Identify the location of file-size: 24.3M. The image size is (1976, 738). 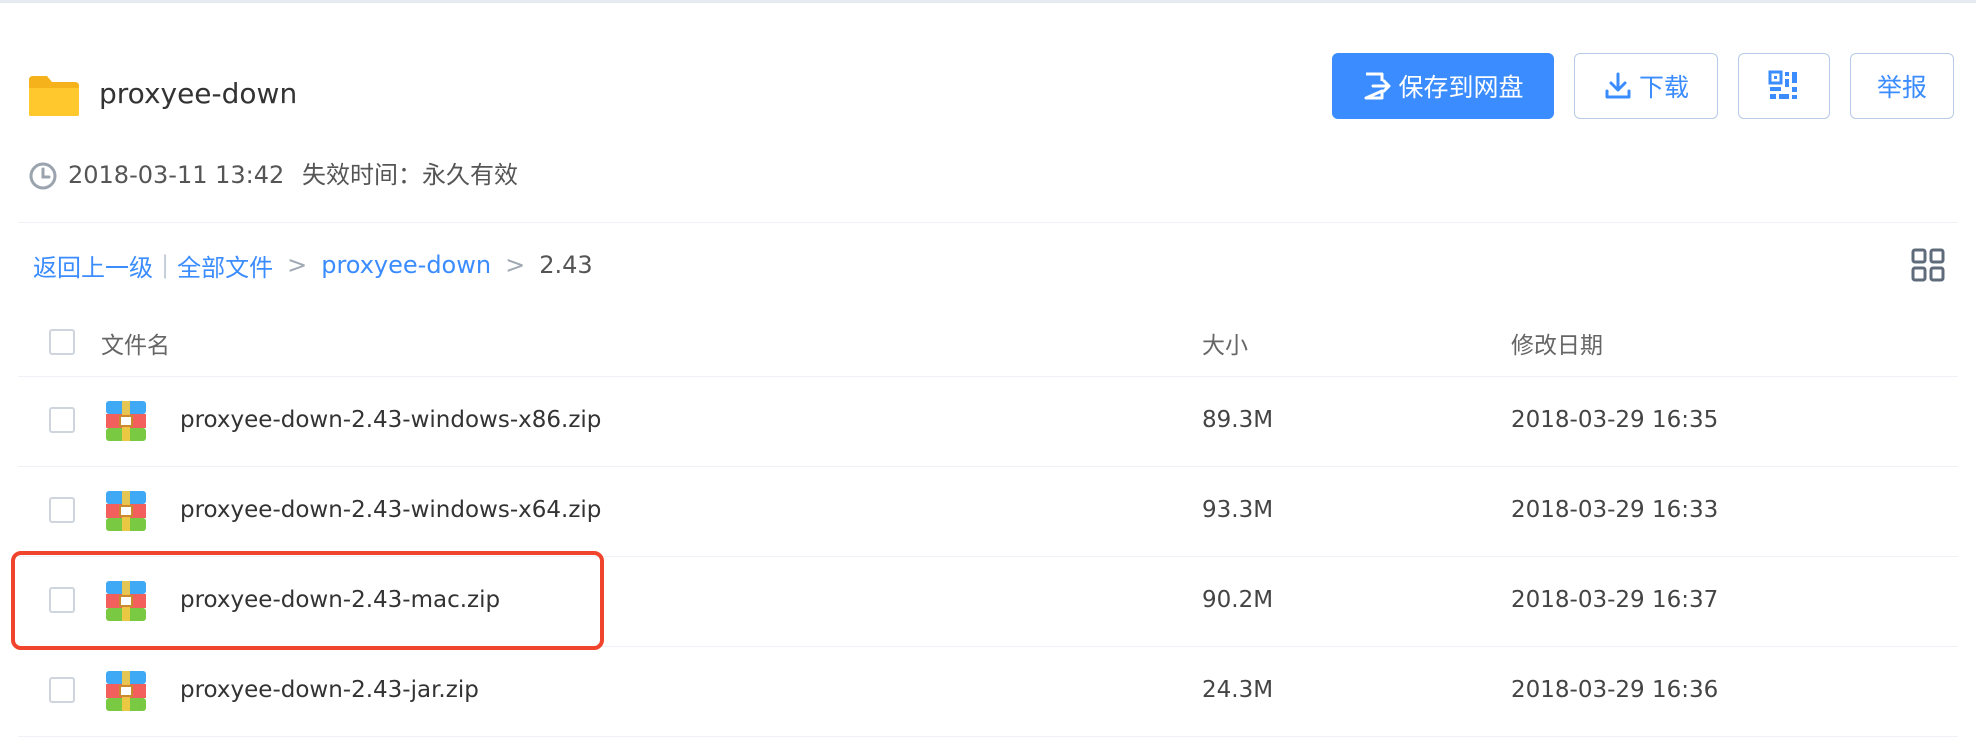
(1238, 690).